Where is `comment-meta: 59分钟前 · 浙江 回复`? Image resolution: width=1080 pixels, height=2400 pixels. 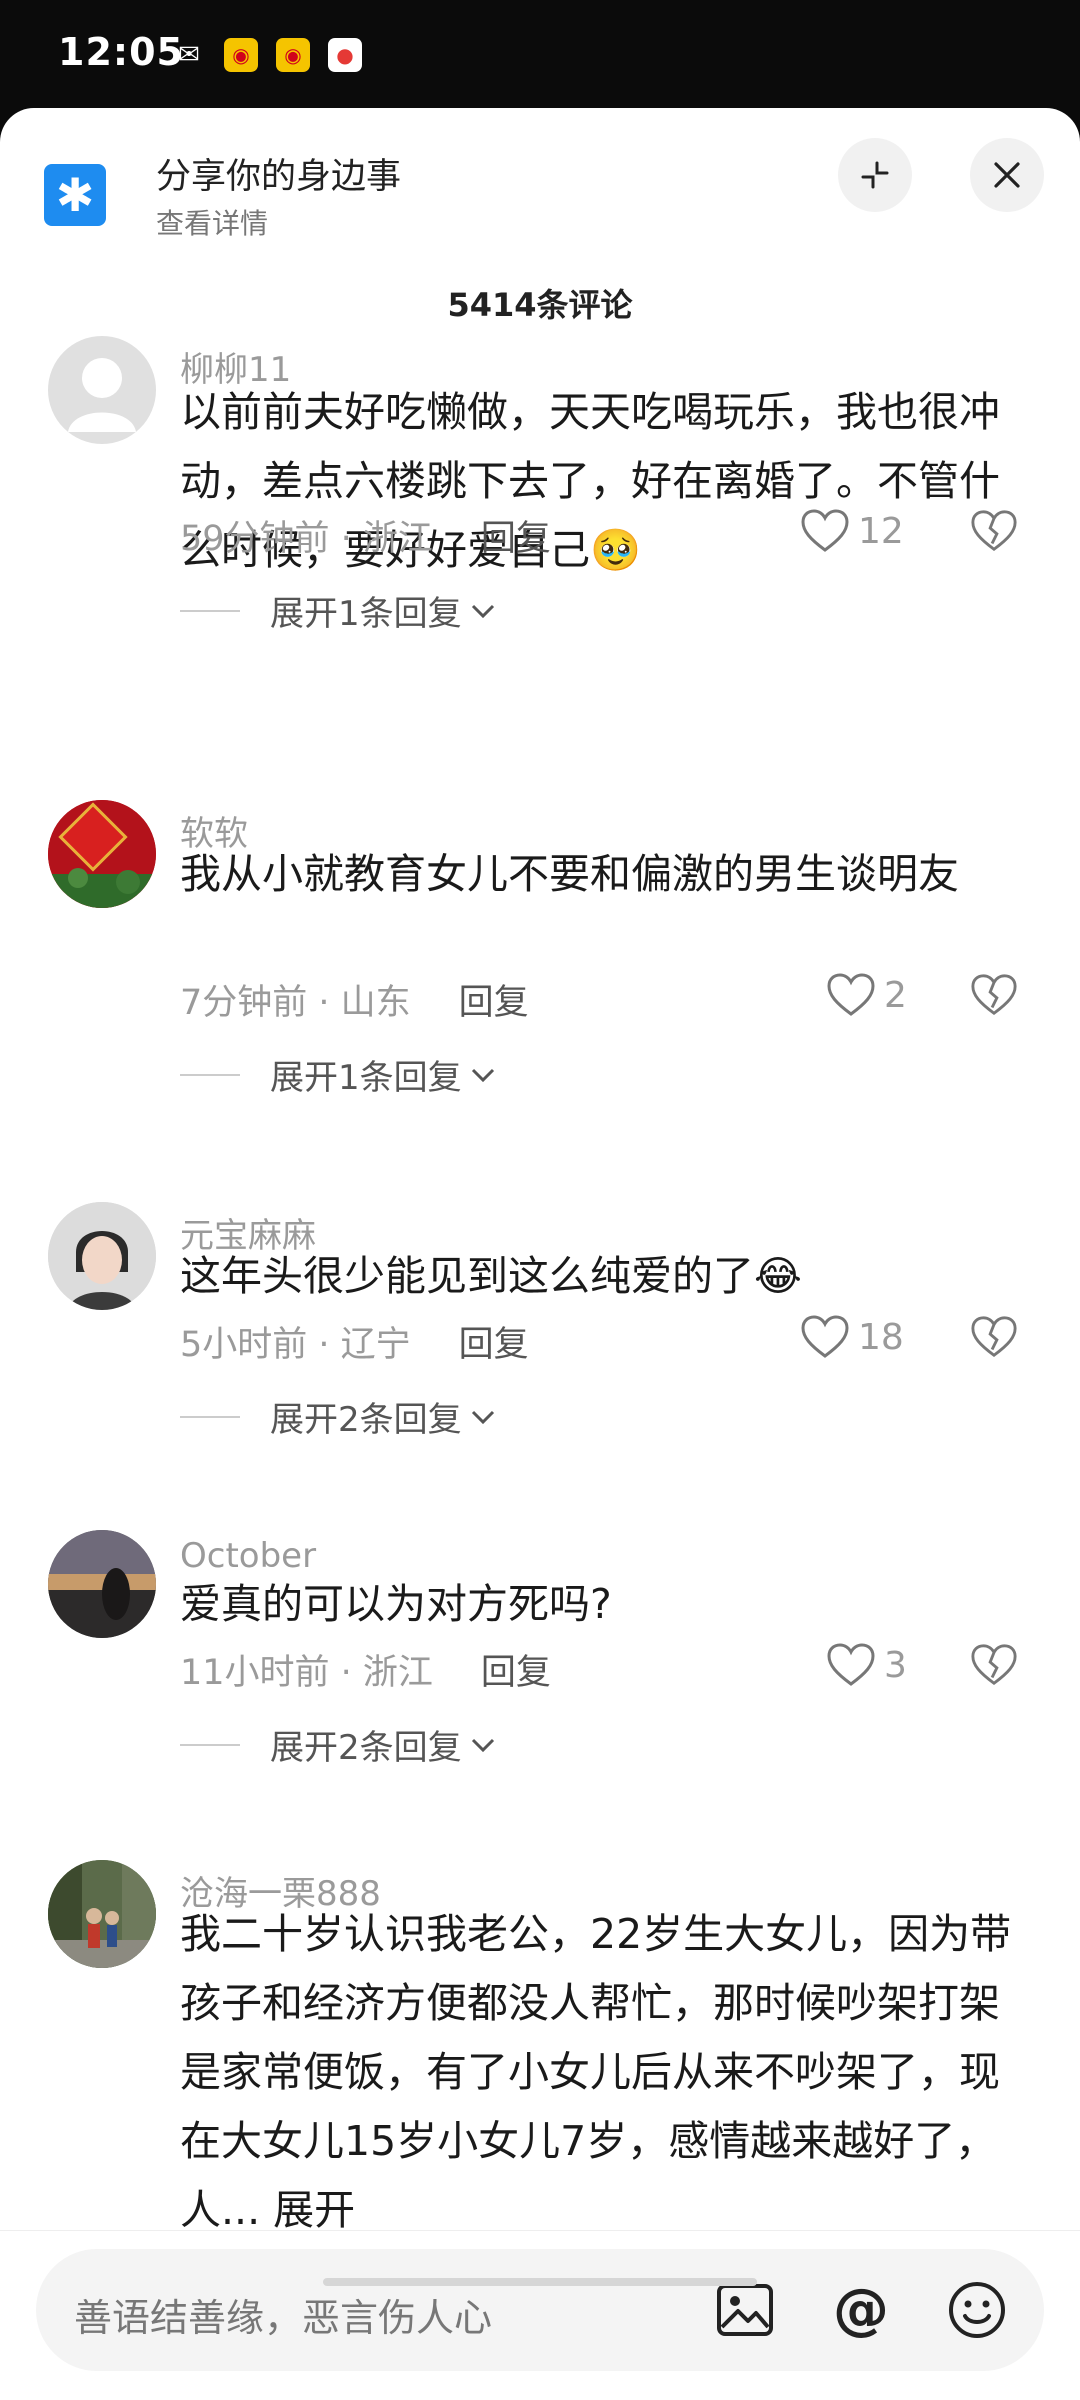
comment-meta: 59分钟前 · 浙江 回复 is located at coordinates (365, 535).